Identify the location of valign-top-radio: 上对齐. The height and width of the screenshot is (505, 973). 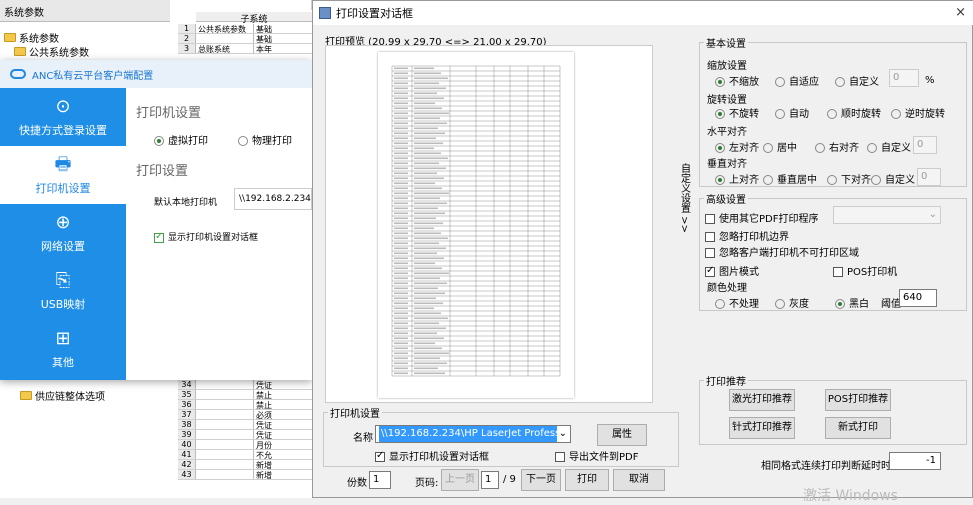
(737, 178).